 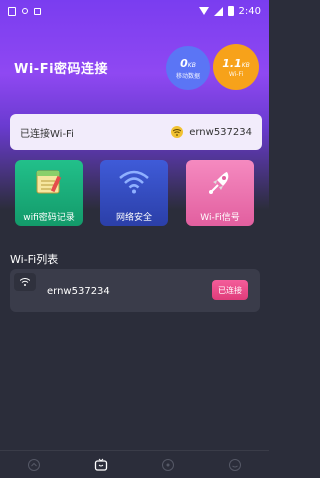 I want to click on battery-saver-icon, so click(x=12, y=11).